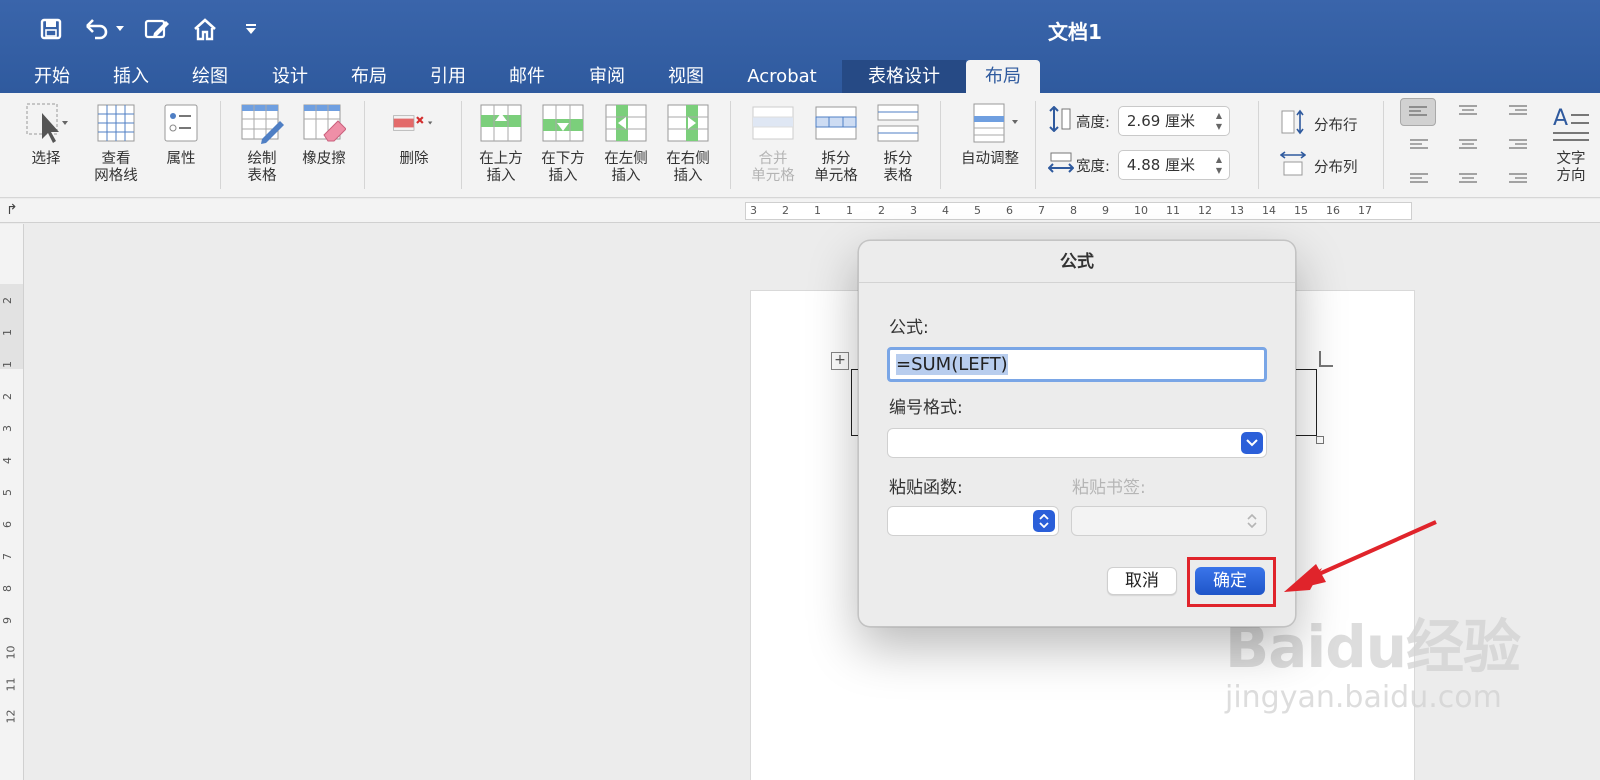 This screenshot has height=780, width=1600. Describe the element at coordinates (607, 76) in the screenshot. I see `tab-review: 审阅` at that location.